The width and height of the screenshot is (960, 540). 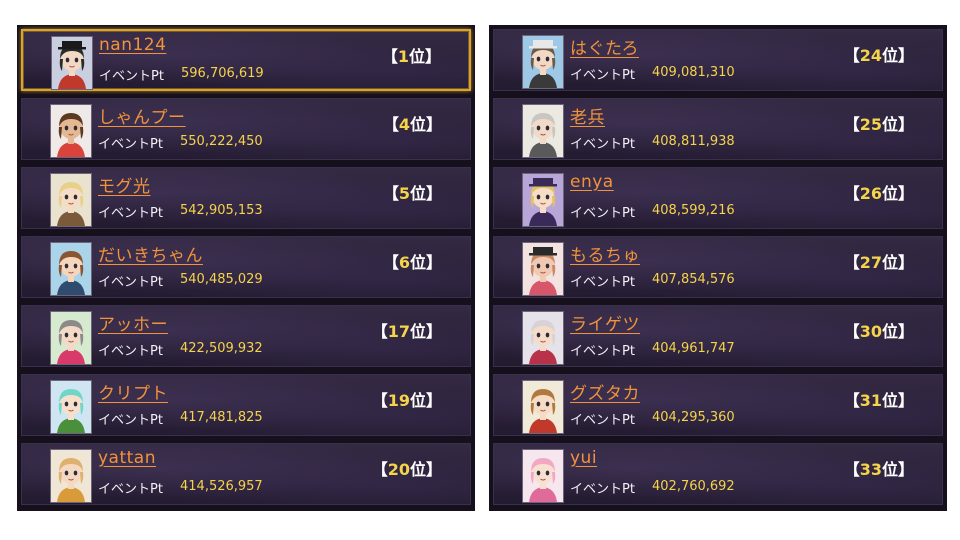 I want to click on rank-number: 33, so click(x=870, y=469).